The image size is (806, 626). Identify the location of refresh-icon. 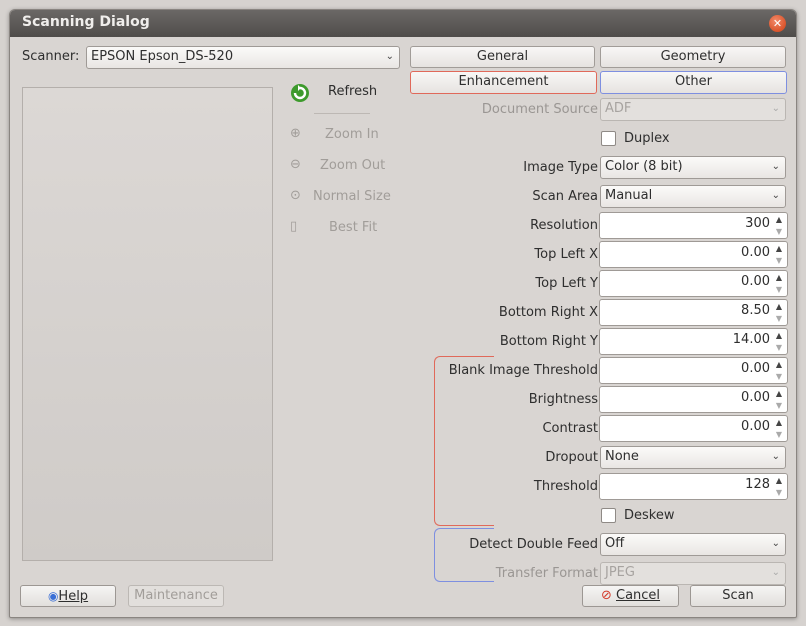
(300, 93).